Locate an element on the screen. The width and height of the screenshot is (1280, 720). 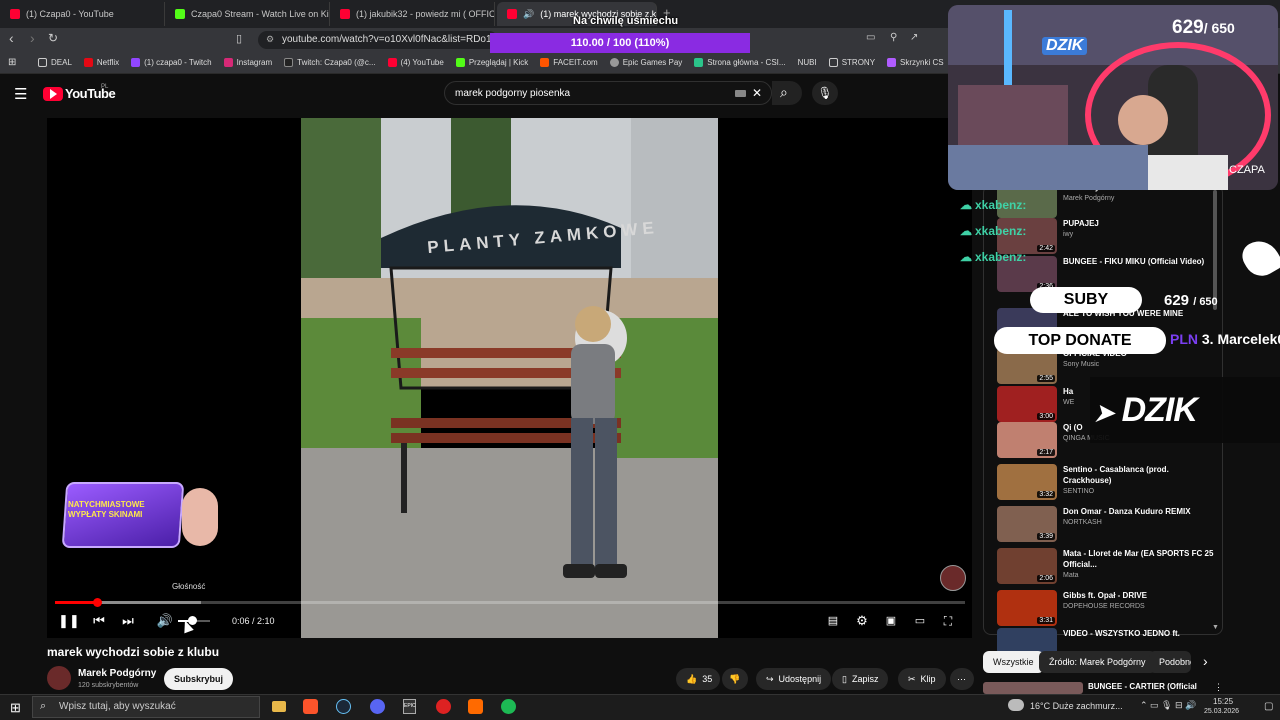
video-thumbnail: 2:06 is located at coordinates (1027, 566).